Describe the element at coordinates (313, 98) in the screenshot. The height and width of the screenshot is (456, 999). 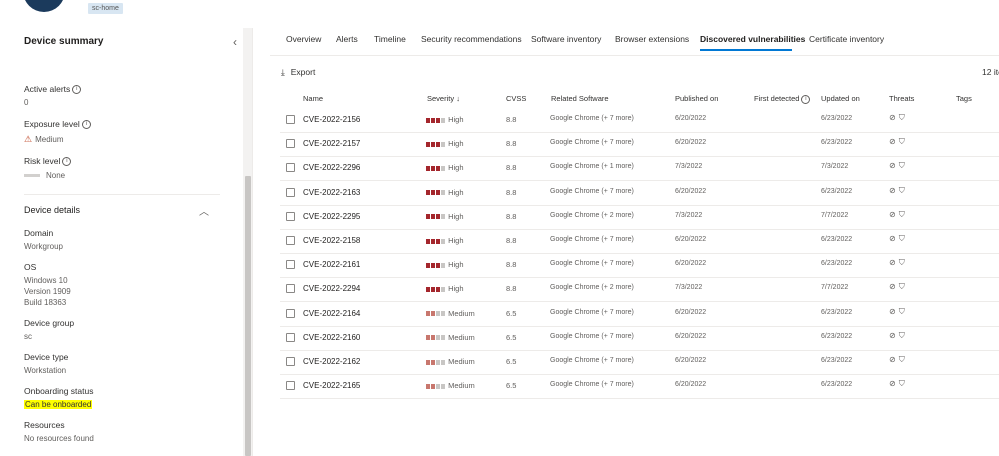
I see `column-header-name: Name` at that location.